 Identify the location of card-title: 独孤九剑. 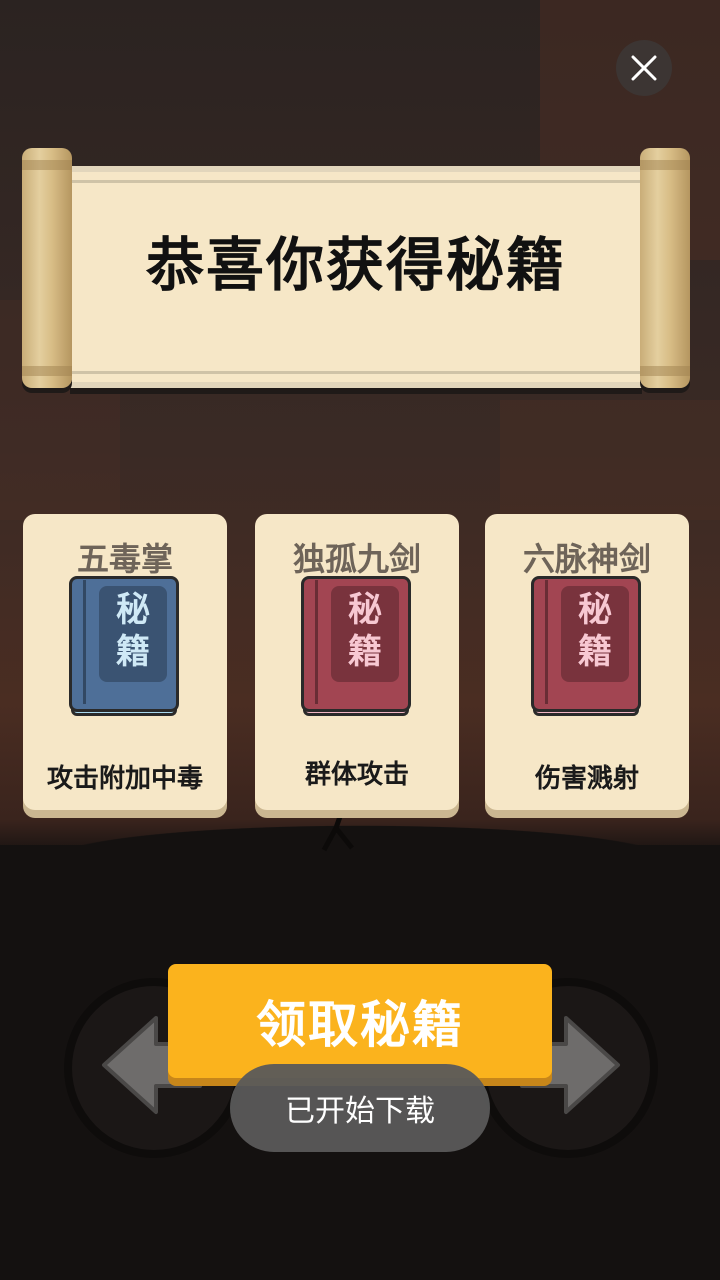
(356, 559).